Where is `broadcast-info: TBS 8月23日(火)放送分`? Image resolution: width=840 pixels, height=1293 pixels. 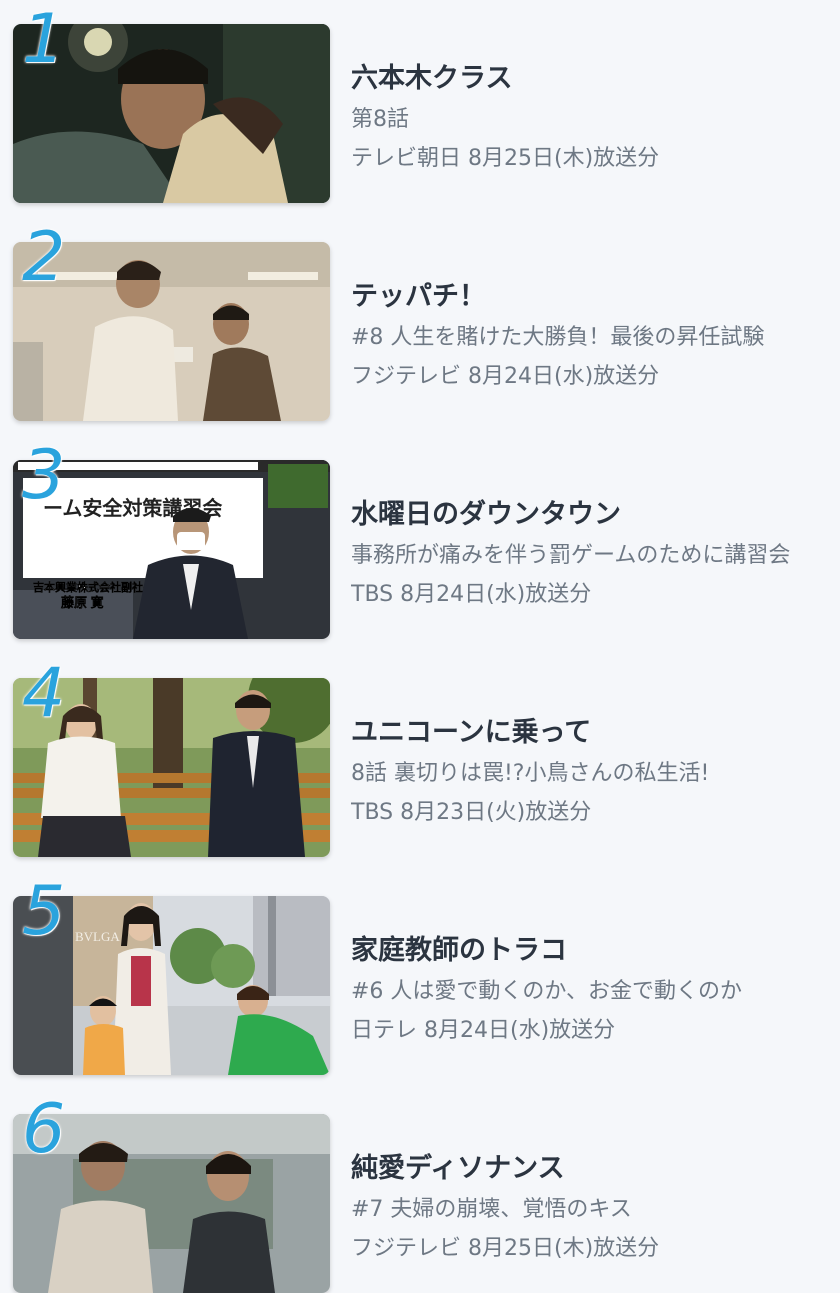 broadcast-info: TBS 8月23日(火)放送分 is located at coordinates (471, 812).